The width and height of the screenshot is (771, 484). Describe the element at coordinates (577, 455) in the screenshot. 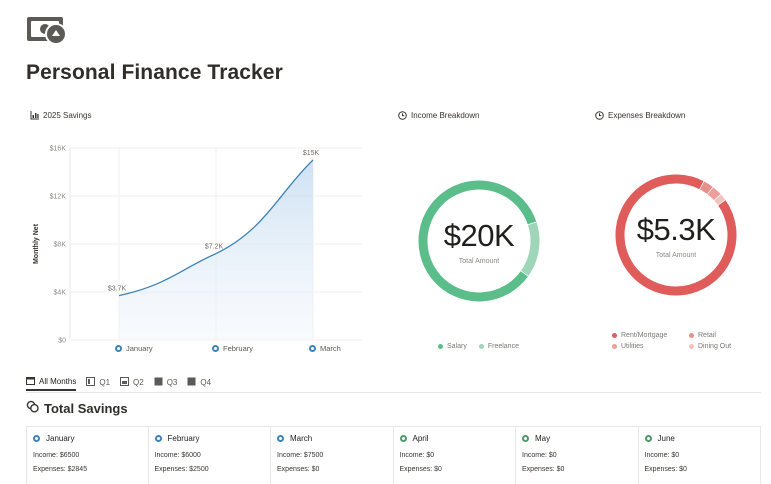

I see `month-card-may: May Income: $0 Expenses: $0` at that location.